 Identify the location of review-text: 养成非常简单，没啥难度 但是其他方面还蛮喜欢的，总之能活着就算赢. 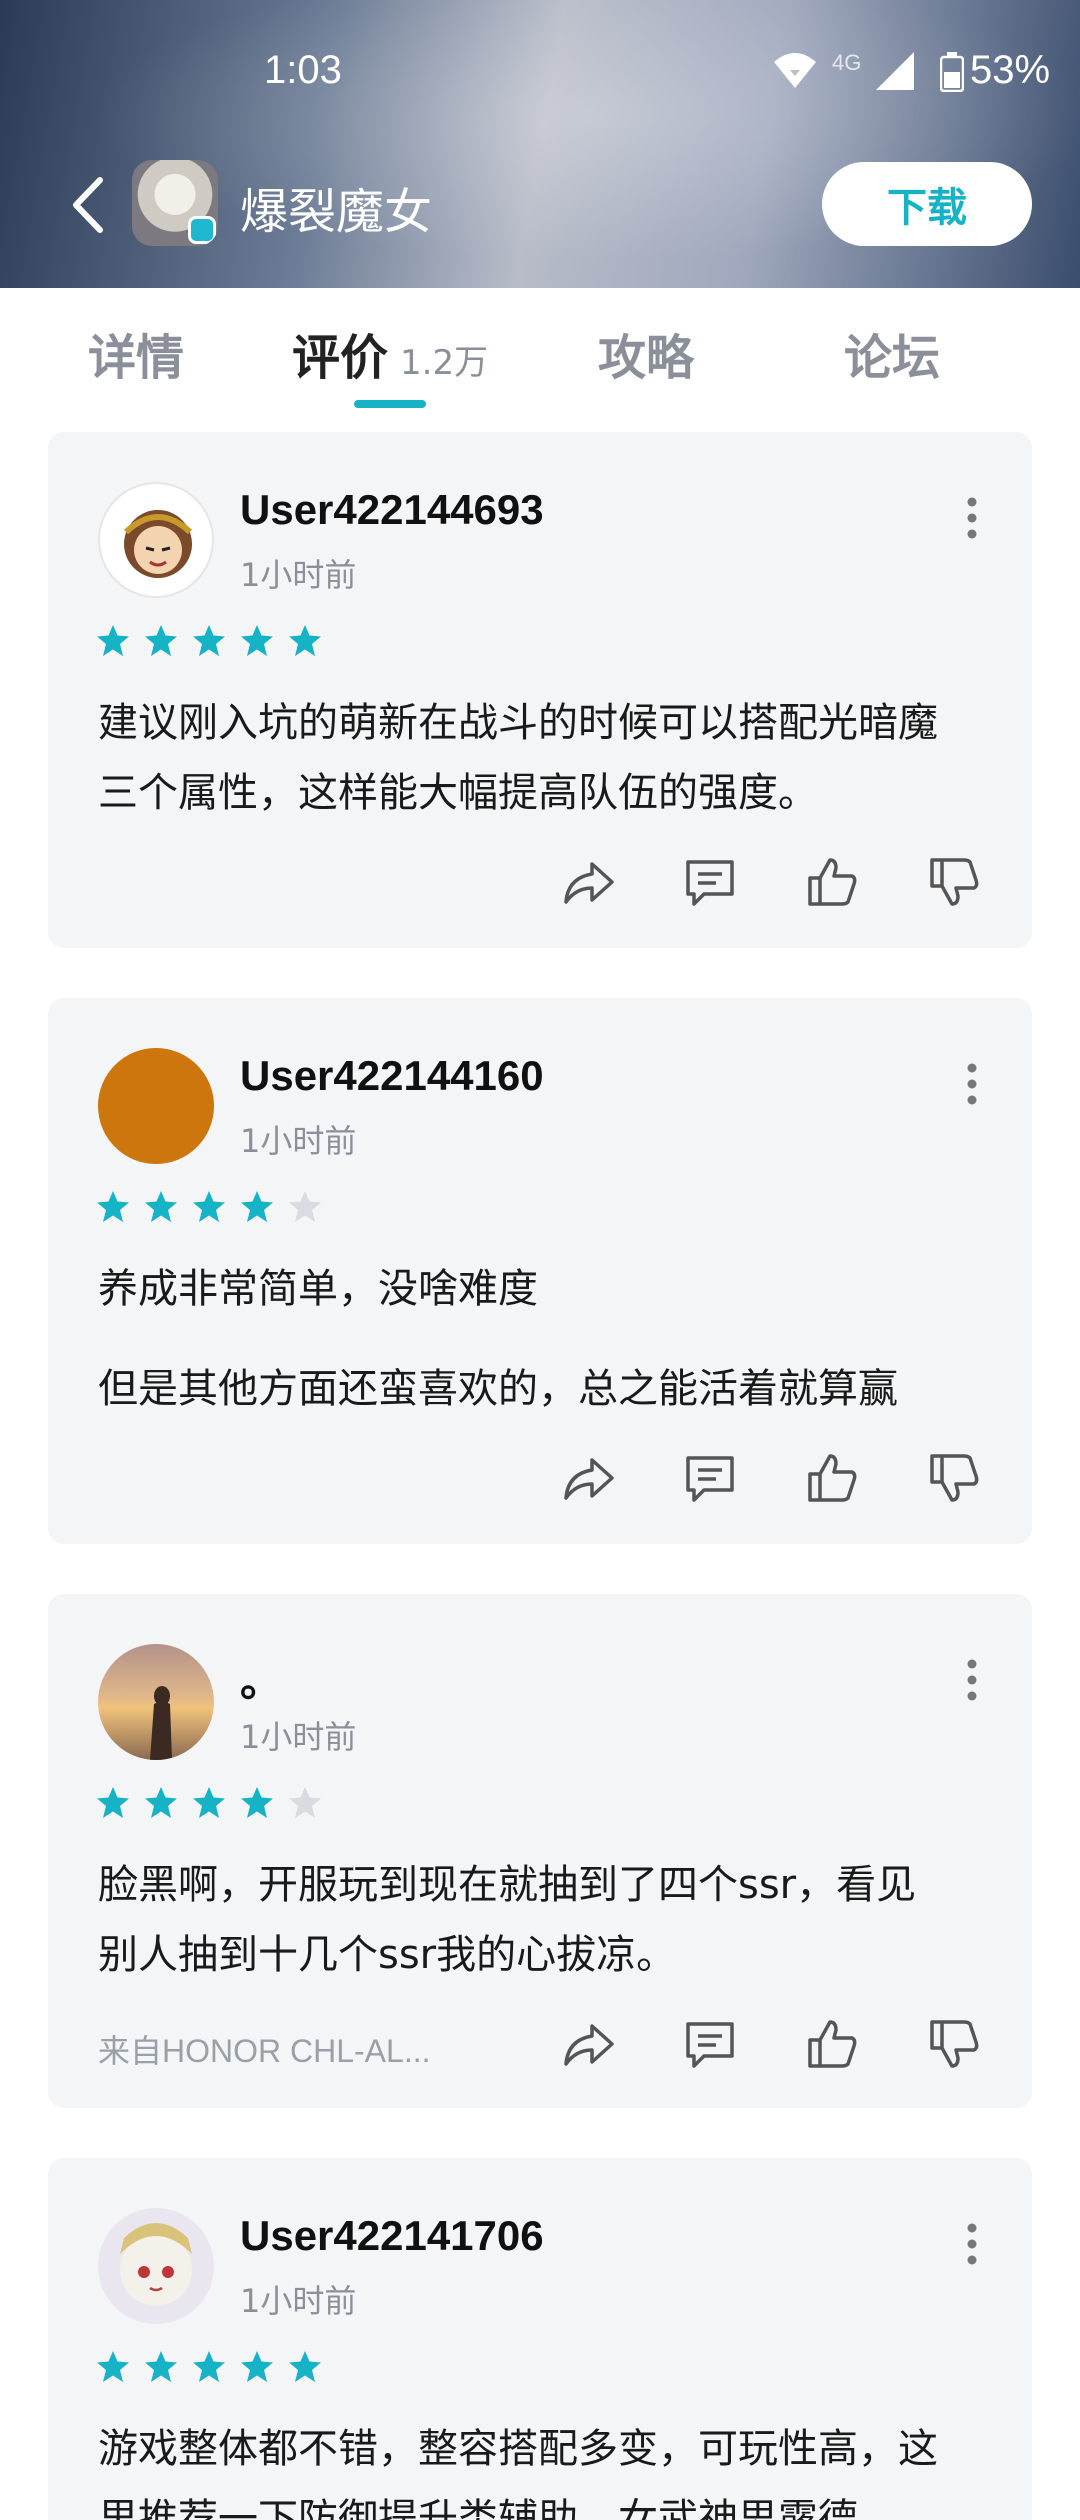
(548, 1339).